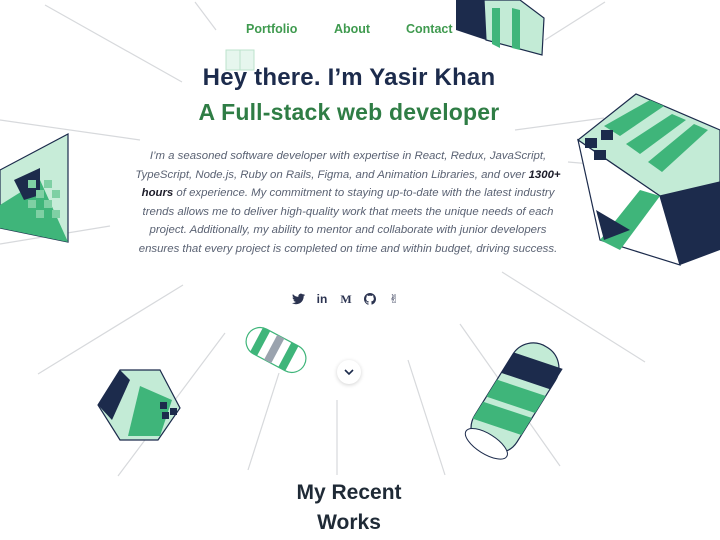 This screenshot has height=540, width=720. What do you see at coordinates (298, 299) in the screenshot?
I see `twitter-icon` at bounding box center [298, 299].